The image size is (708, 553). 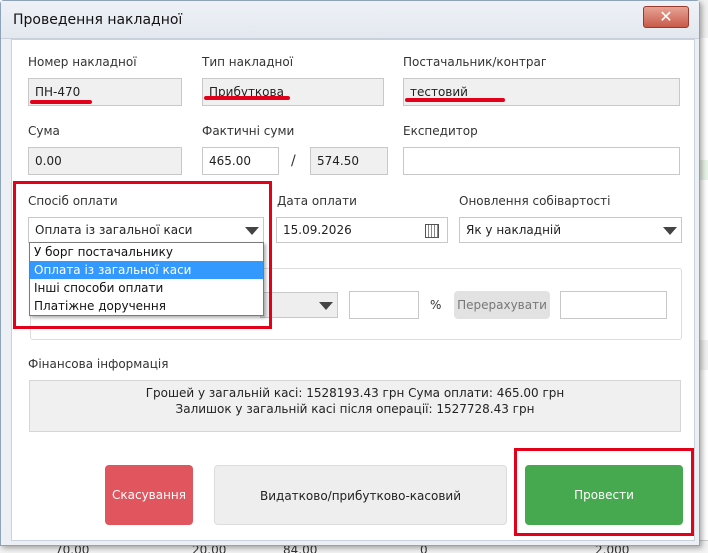 I want to click on payment-date-value: 15.09.2026, so click(x=317, y=230).